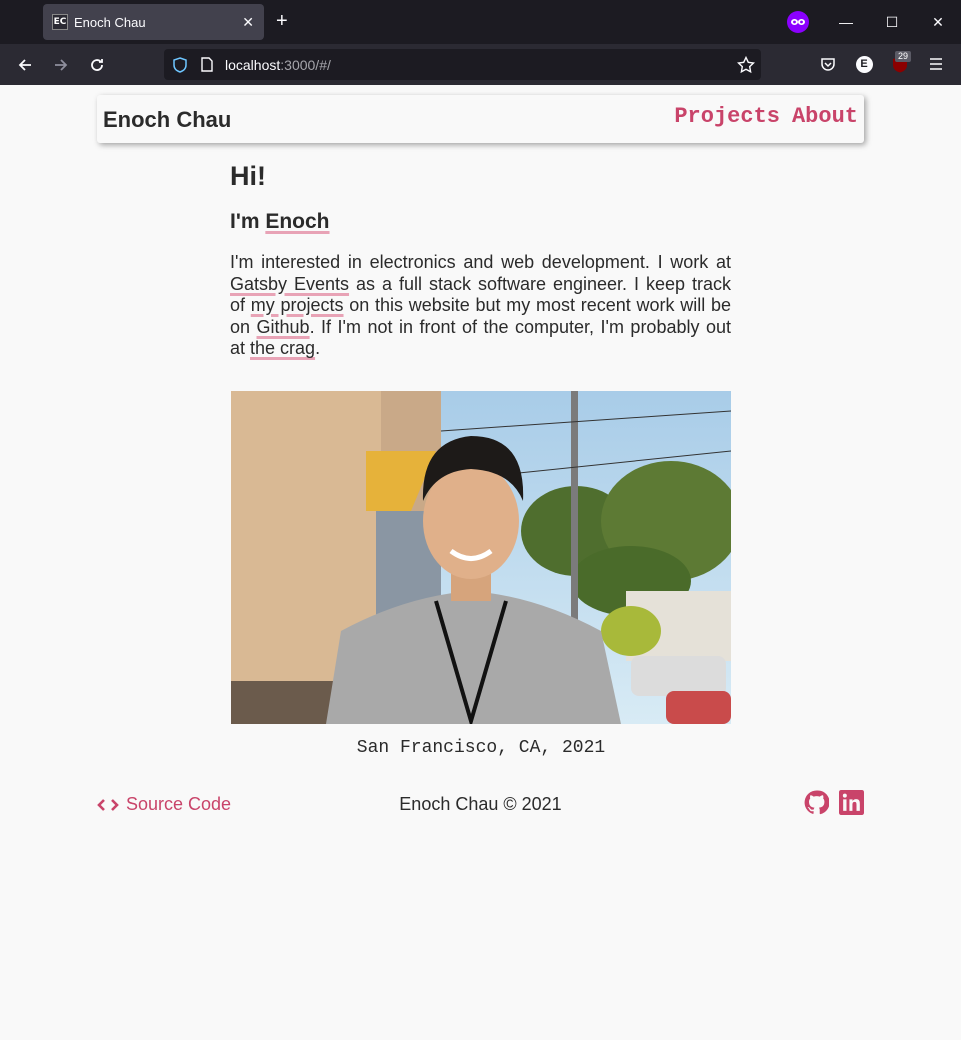 The width and height of the screenshot is (961, 1040). I want to click on github-icon, so click(816, 802).